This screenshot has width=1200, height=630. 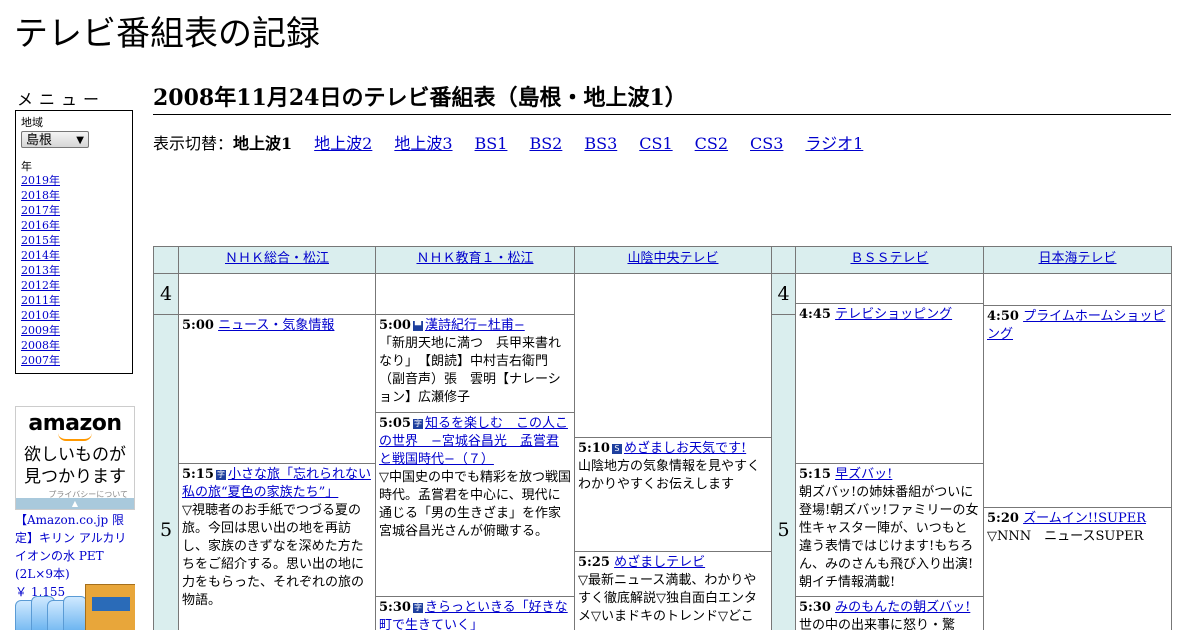 What do you see at coordinates (76, 285) in the screenshot?
I see `year-link: 2012年` at bounding box center [76, 285].